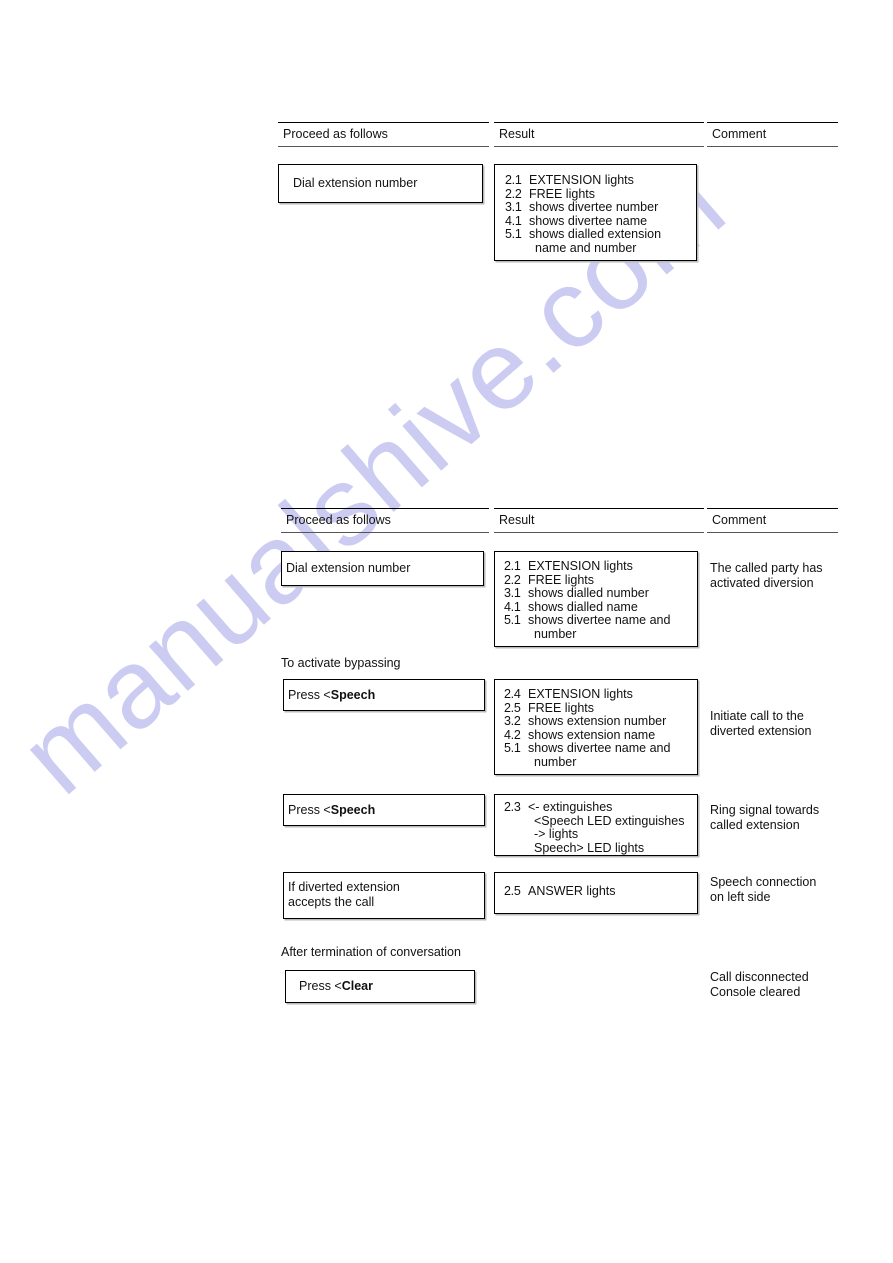  I want to click on table-2-row-4-result-list: 2.5 ANSWER lights, so click(560, 891).